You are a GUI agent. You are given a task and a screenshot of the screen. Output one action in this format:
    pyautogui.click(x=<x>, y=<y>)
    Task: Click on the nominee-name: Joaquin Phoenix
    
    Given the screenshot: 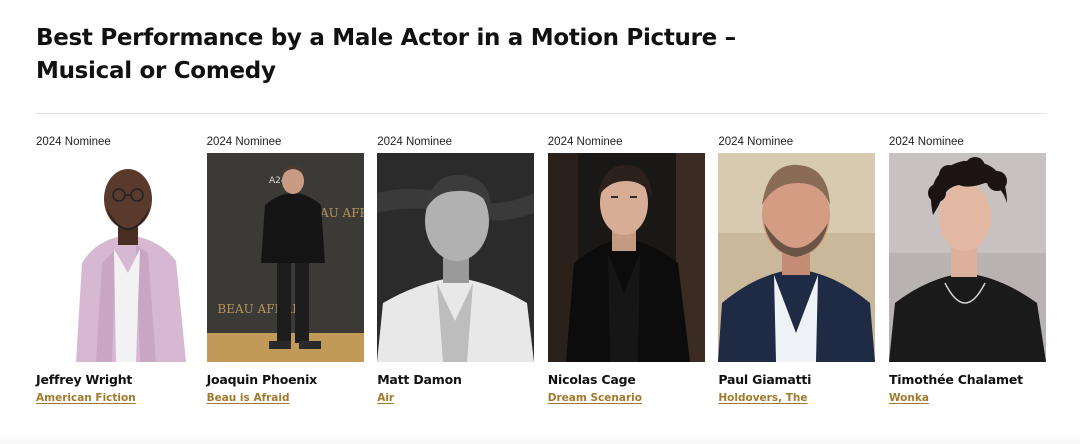 What is the action you would take?
    pyautogui.click(x=285, y=379)
    